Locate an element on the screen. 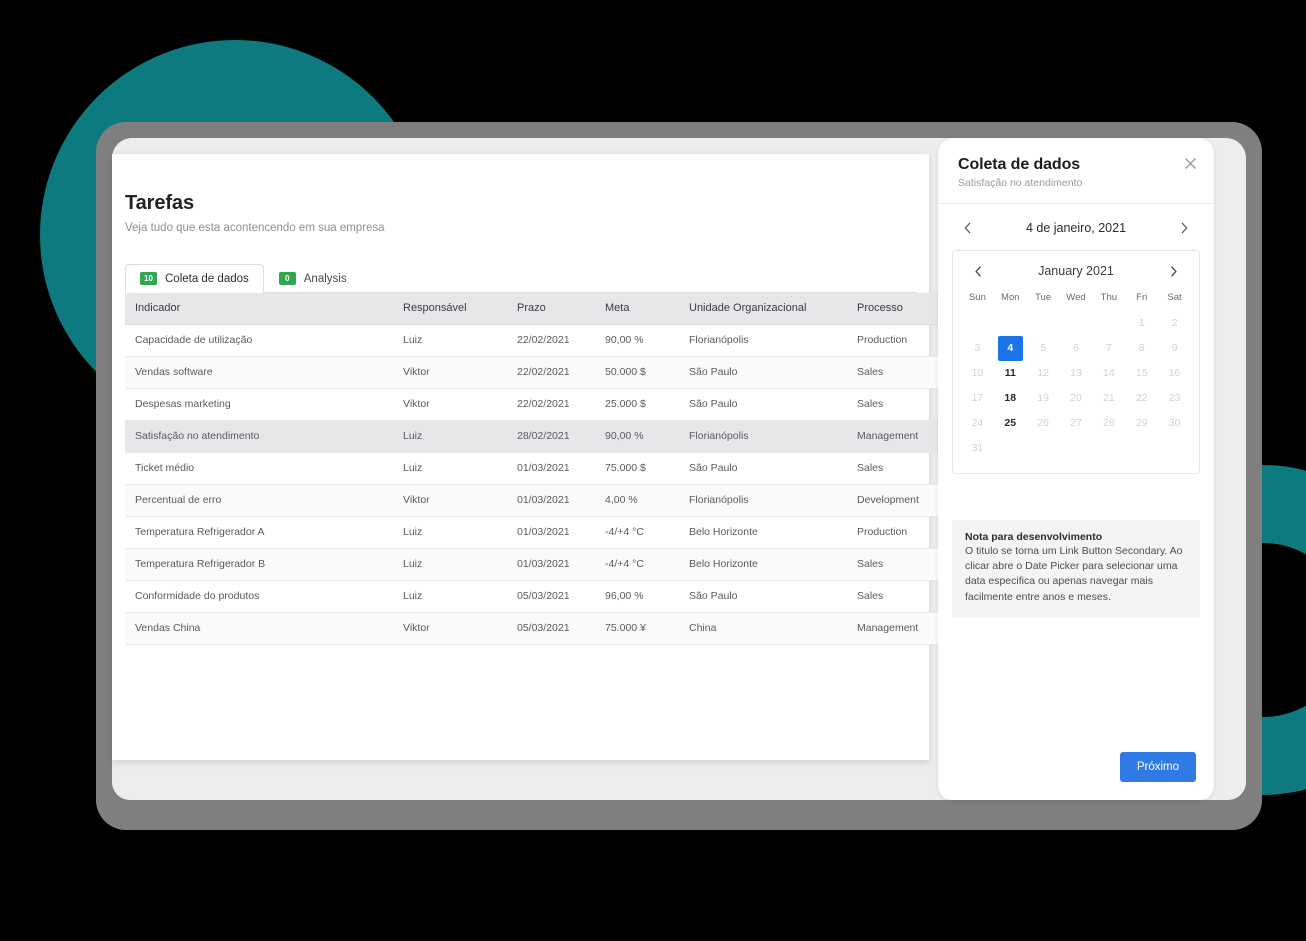 Image resolution: width=1306 pixels, height=941 pixels. calendar-day: 17 is located at coordinates (977, 398).